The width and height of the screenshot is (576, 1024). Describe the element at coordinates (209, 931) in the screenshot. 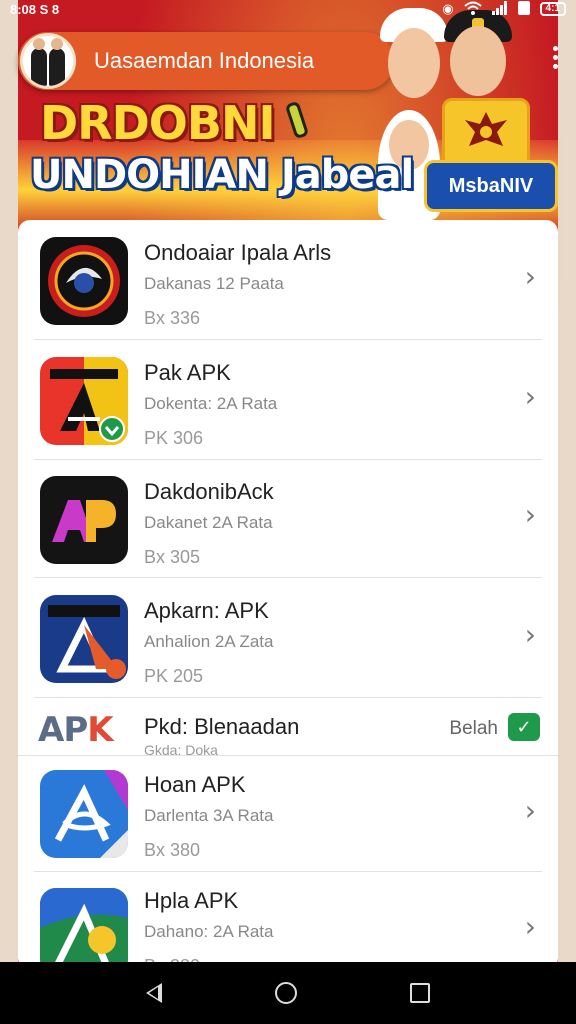

I see `app-subtitle: Dahano: 2A Rata` at that location.